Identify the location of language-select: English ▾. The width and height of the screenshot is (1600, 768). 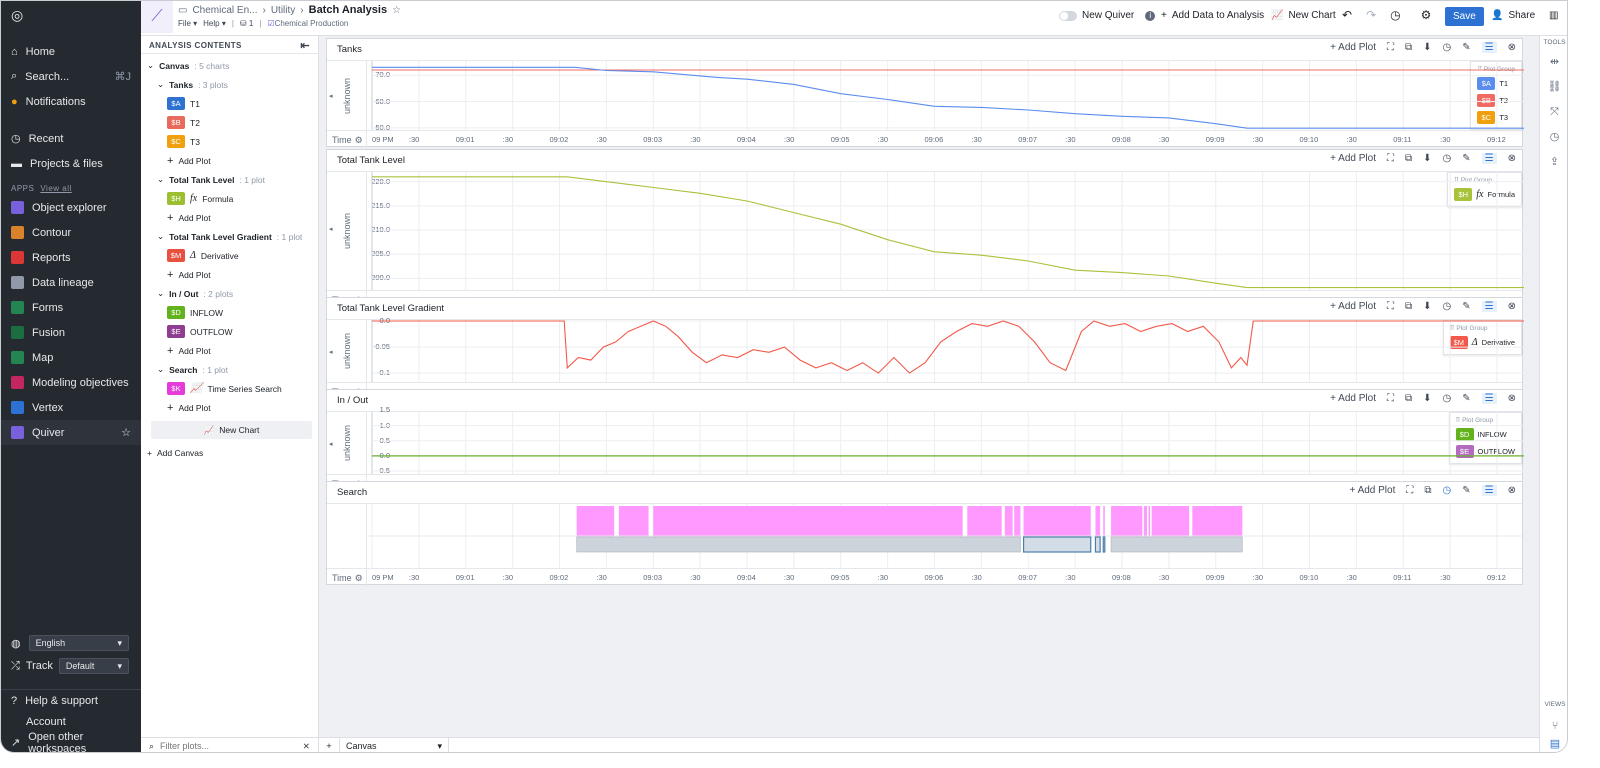
(78, 643).